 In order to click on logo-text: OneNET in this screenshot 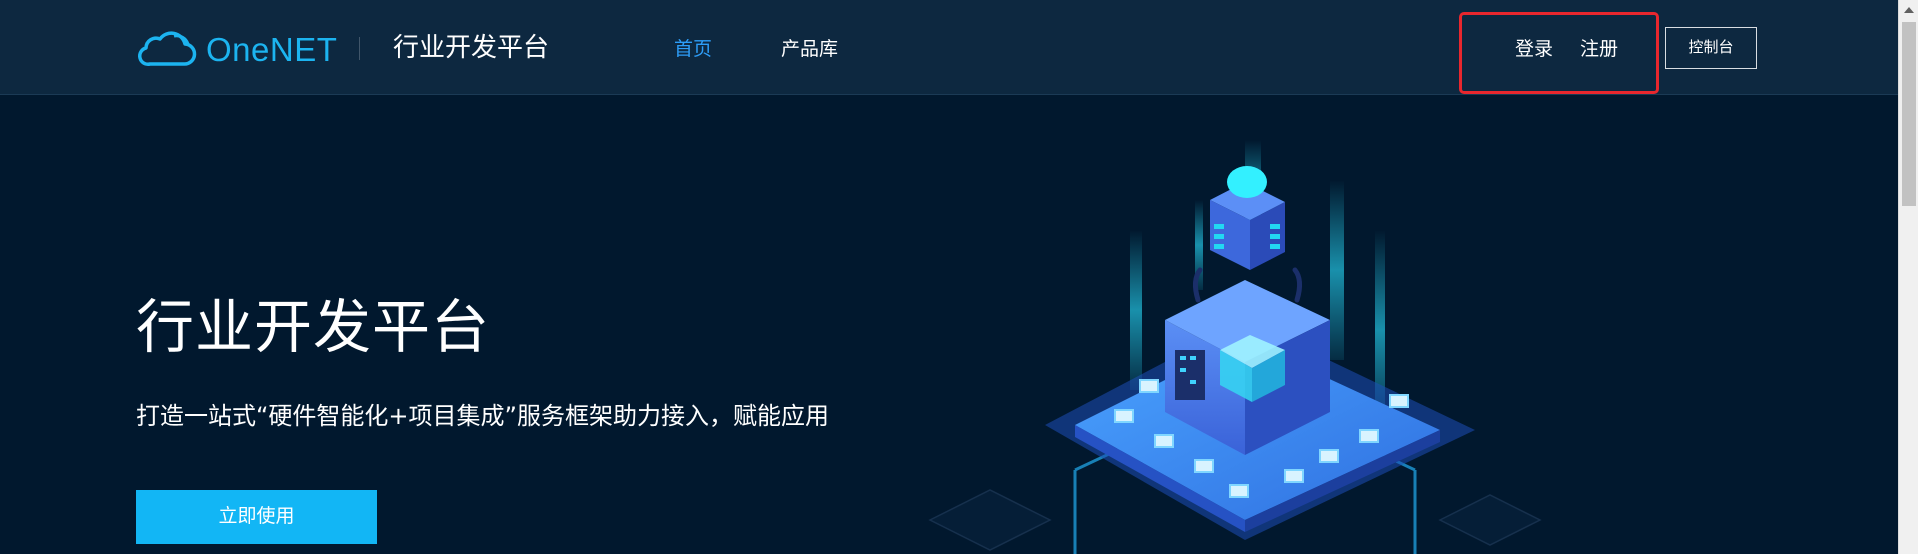, I will do `click(272, 49)`.